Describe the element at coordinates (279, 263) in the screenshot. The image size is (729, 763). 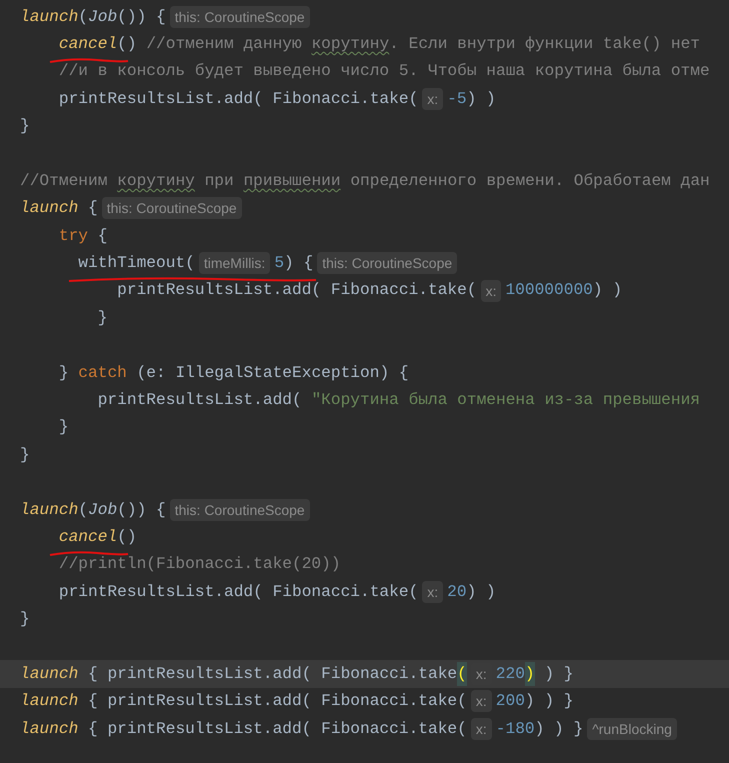
I see `number-literal: 5` at that location.